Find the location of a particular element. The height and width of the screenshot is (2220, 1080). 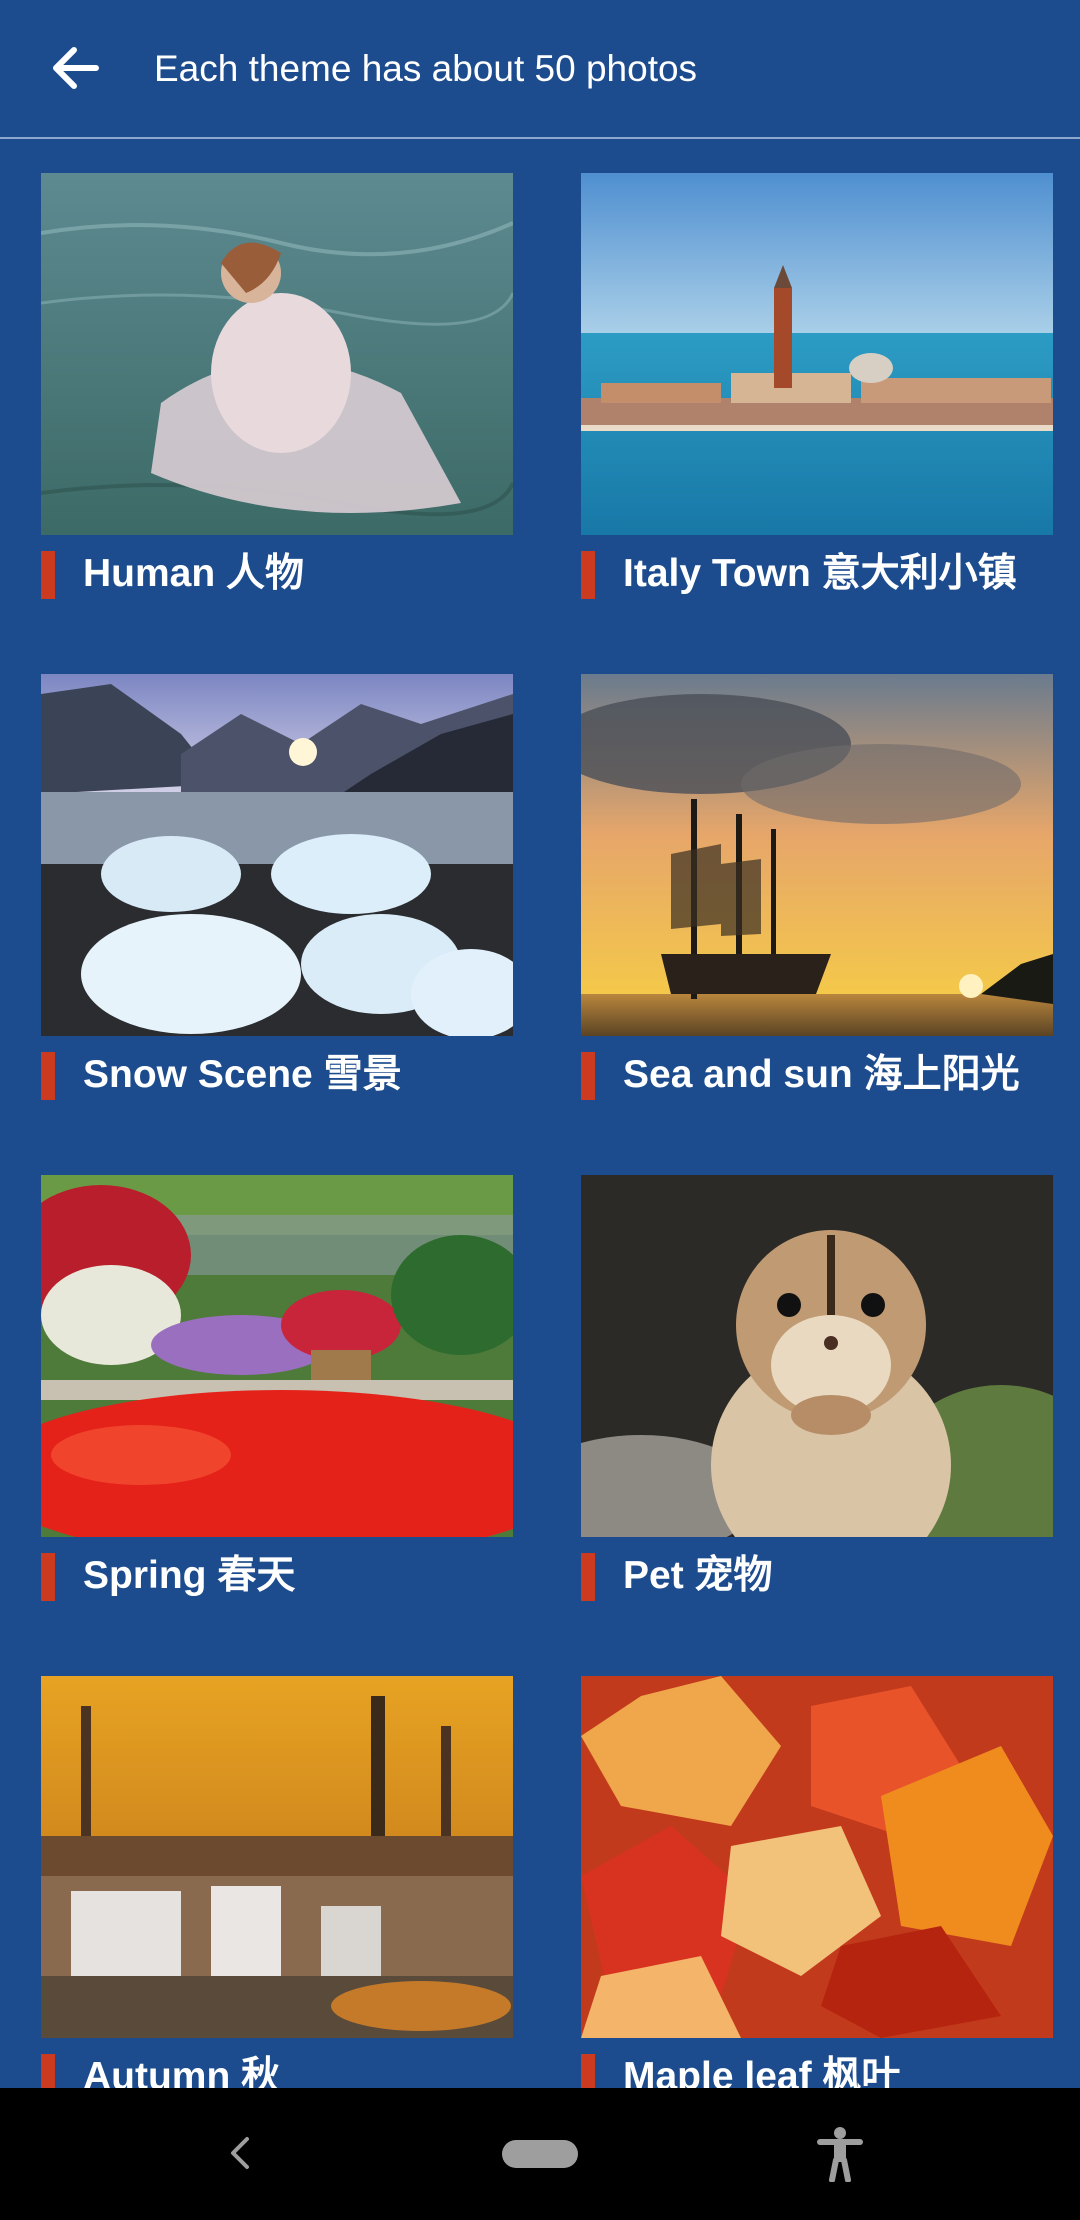

top-app-bar: Each theme has about 50 photos is located at coordinates (540, 69).